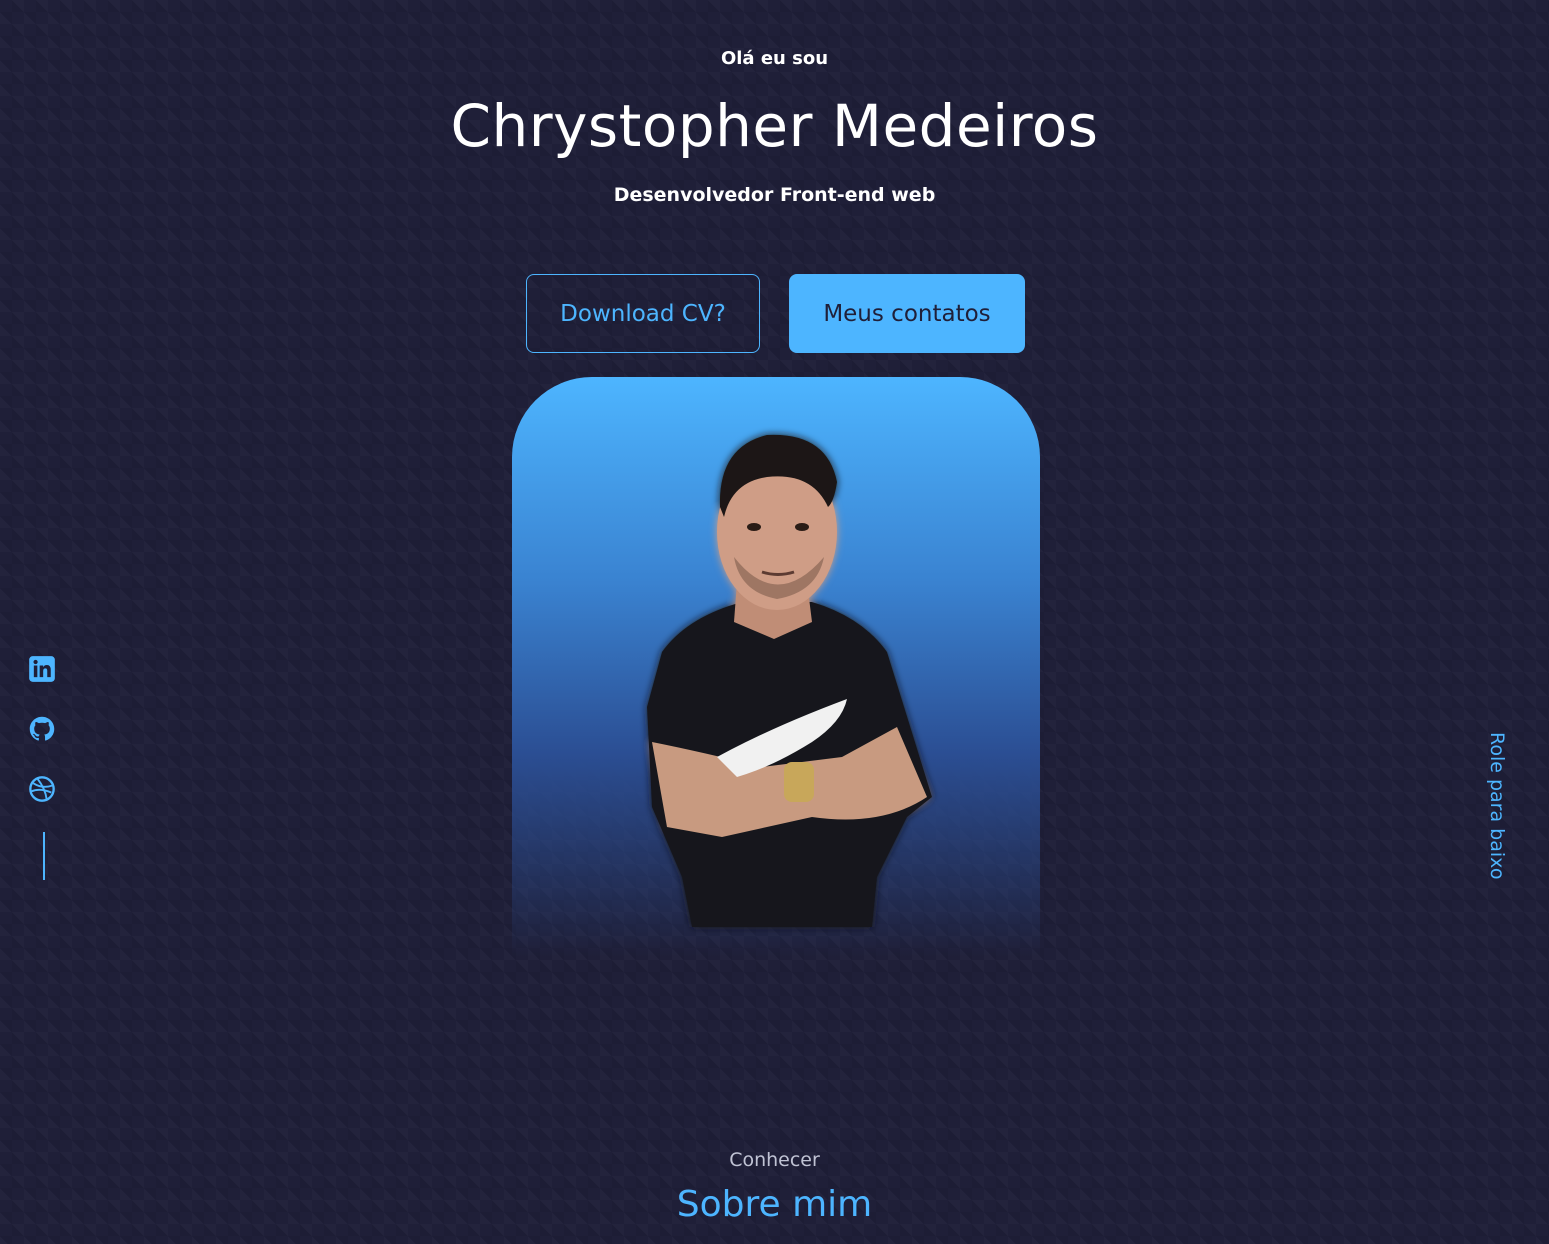 The height and width of the screenshot is (1244, 1549). What do you see at coordinates (774, 1204) in the screenshot?
I see `section-title: Sobre mim` at bounding box center [774, 1204].